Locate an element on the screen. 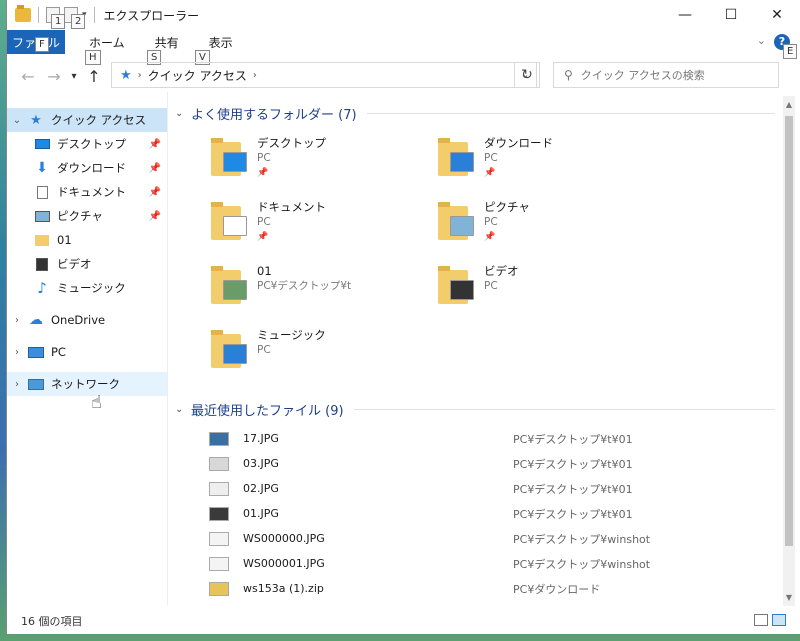  maximize-button: ☐ is located at coordinates (731, 15).